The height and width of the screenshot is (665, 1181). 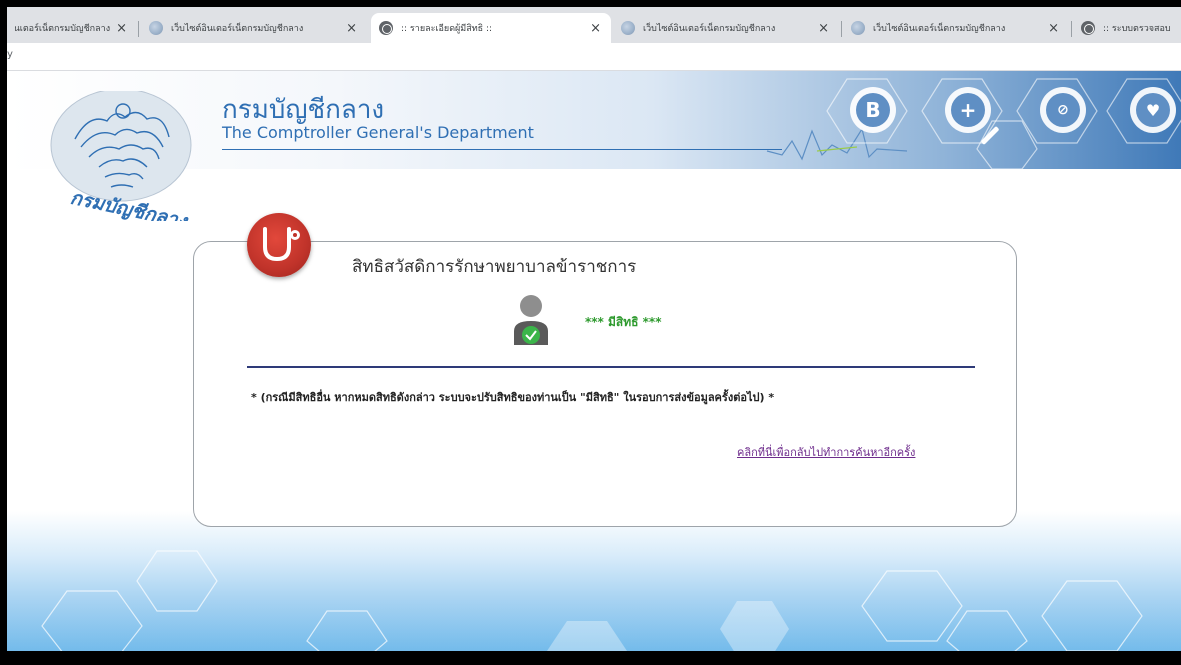 What do you see at coordinates (1153, 110) in the screenshot?
I see `heart-pulse-icon: ♥` at bounding box center [1153, 110].